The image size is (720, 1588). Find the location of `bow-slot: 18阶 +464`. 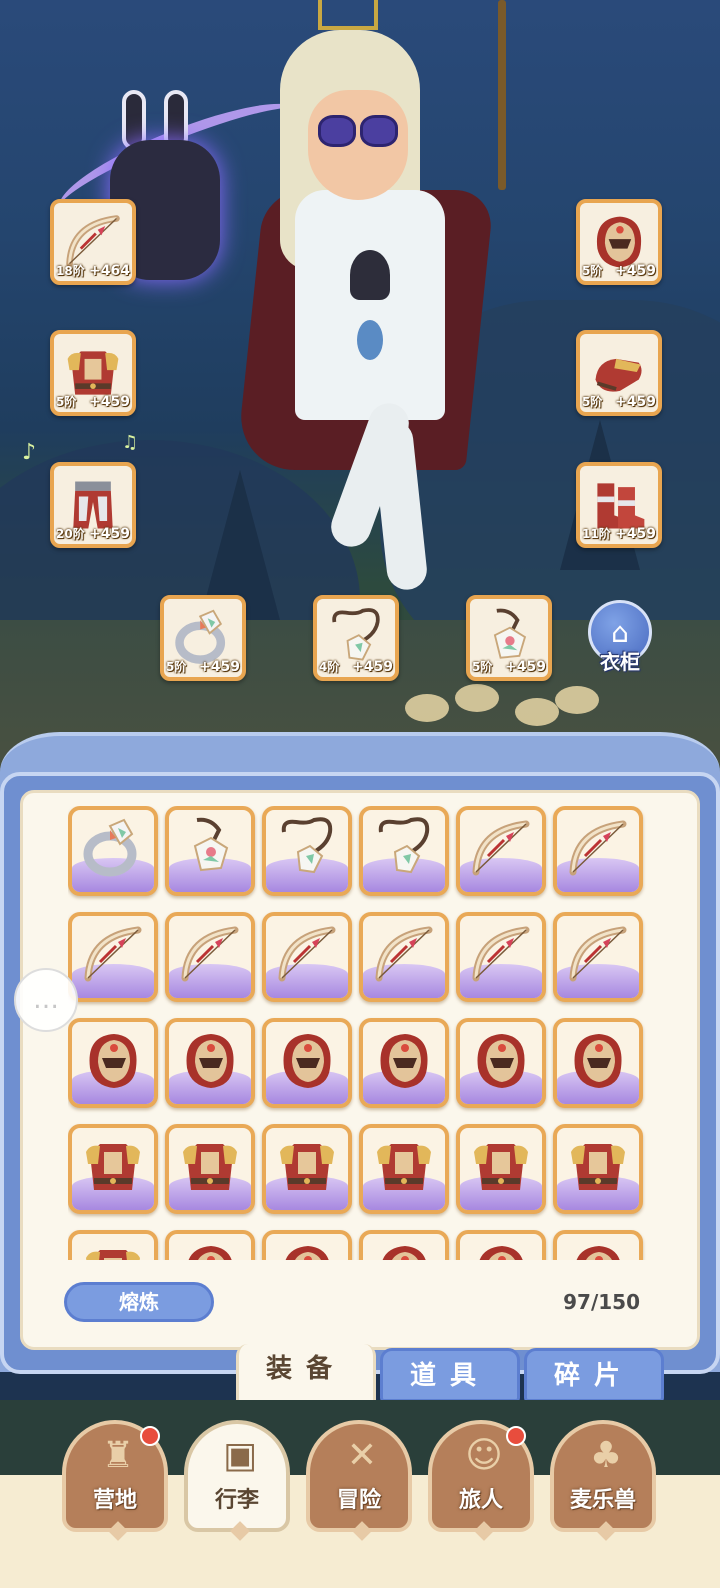

bow-slot: 18阶 +464 is located at coordinates (93, 242).